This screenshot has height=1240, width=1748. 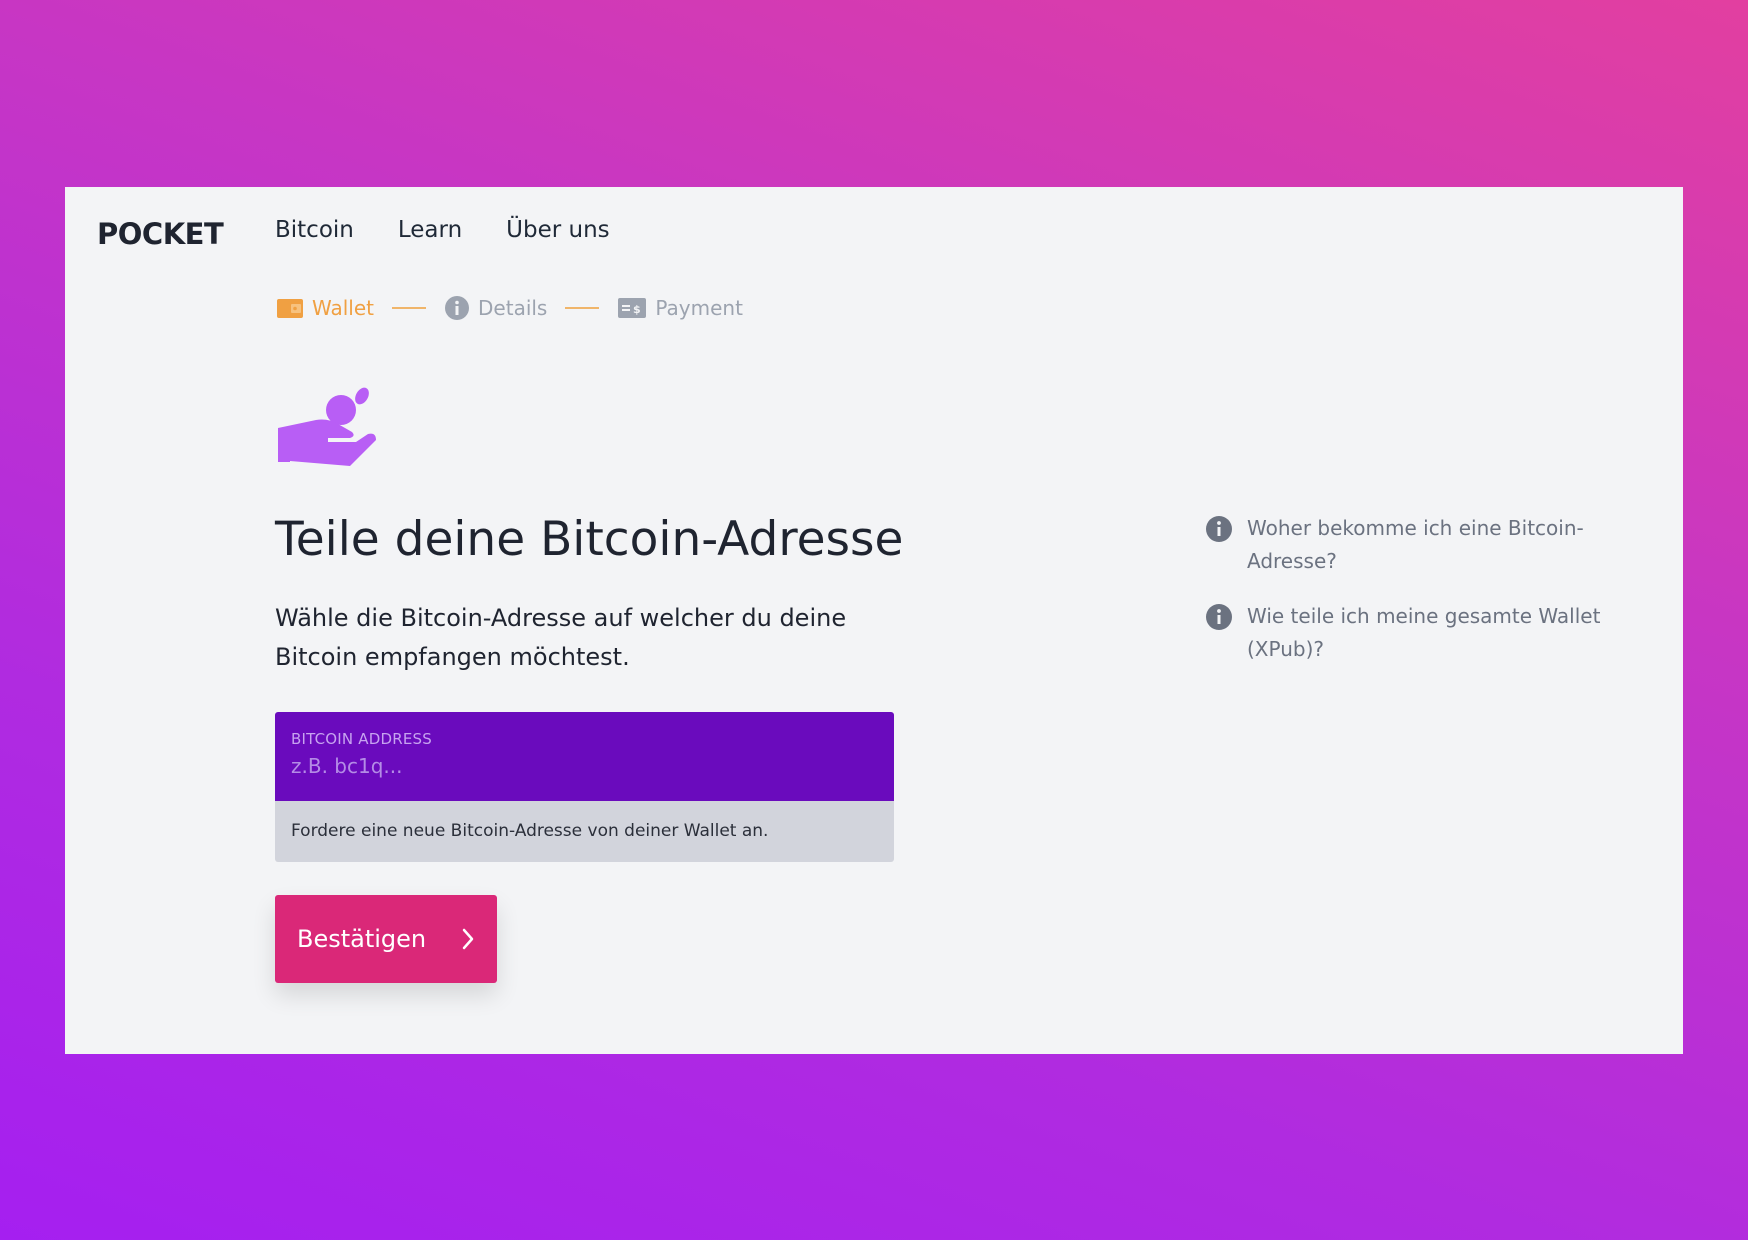 I want to click on chevron-right-icon, so click(x=468, y=939).